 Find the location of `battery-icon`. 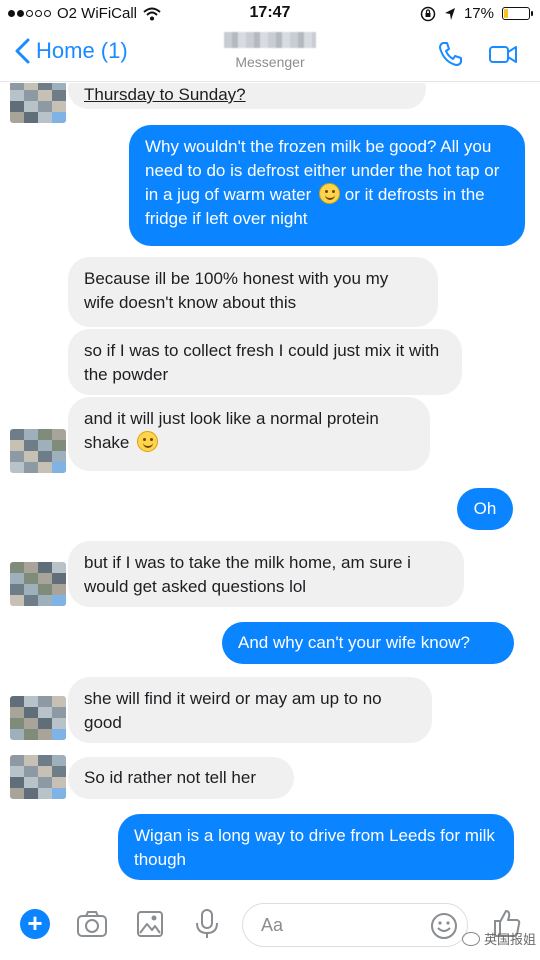

battery-icon is located at coordinates (517, 13).